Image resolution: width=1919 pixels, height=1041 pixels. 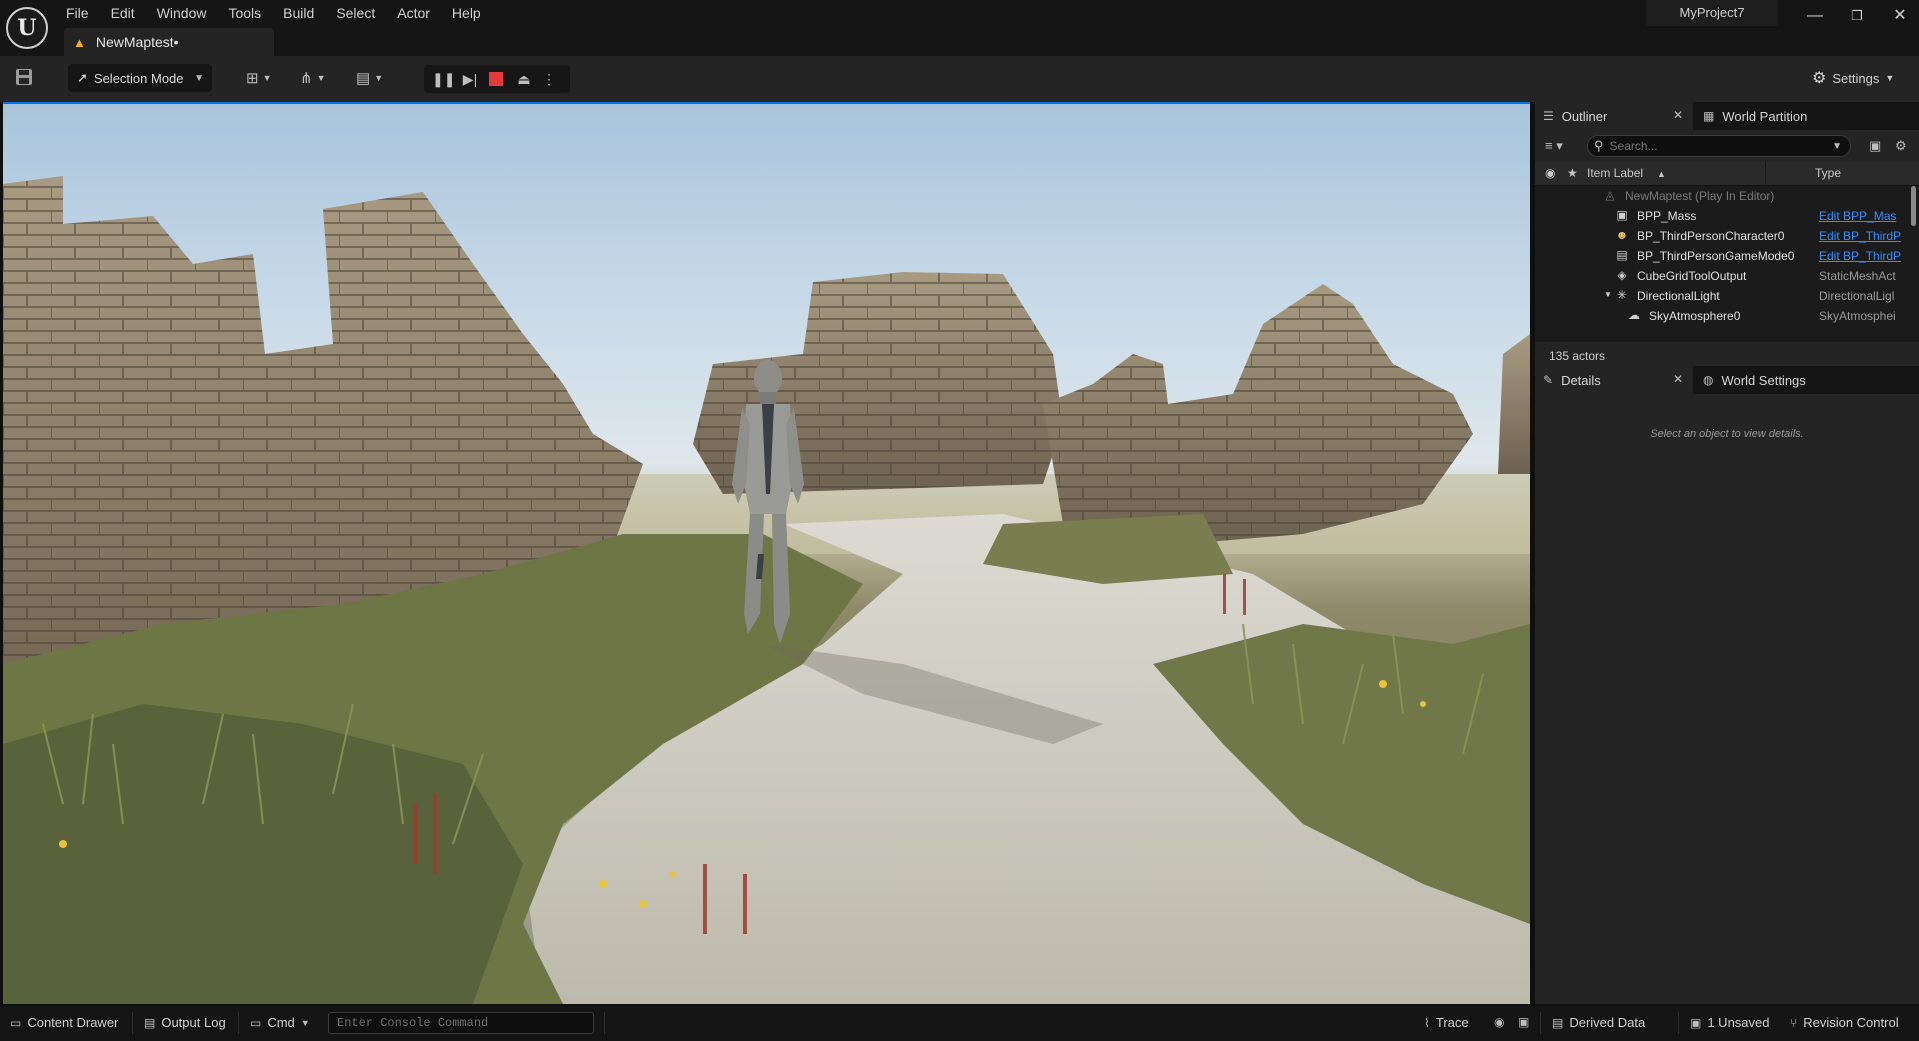 I want to click on trace-icon: ⌇, so click(x=1427, y=1022).